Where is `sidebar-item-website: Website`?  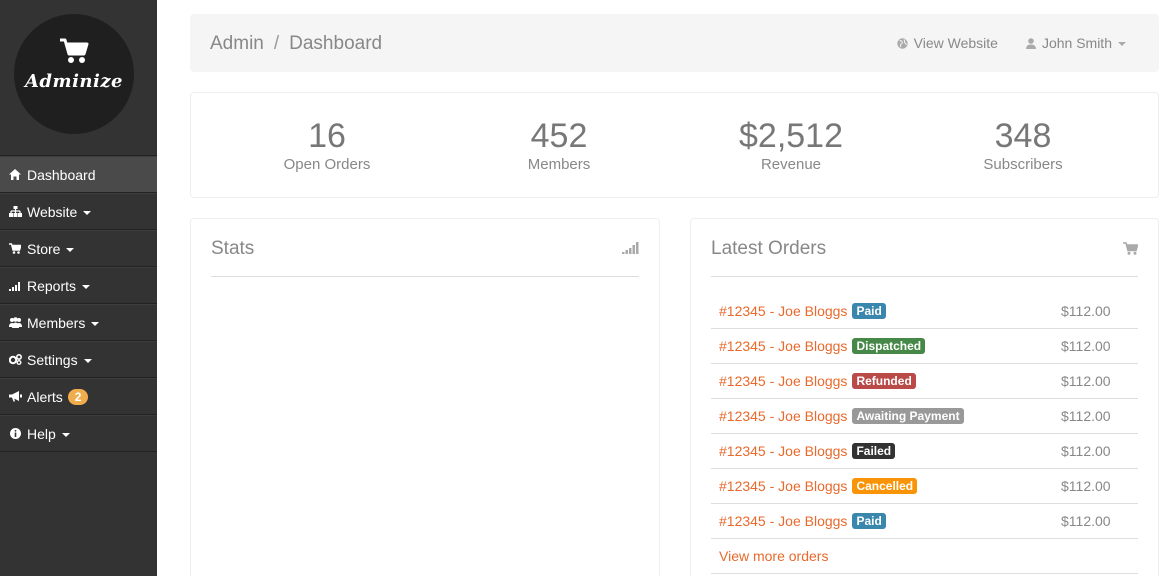
sidebar-item-website: Website is located at coordinates (78, 211).